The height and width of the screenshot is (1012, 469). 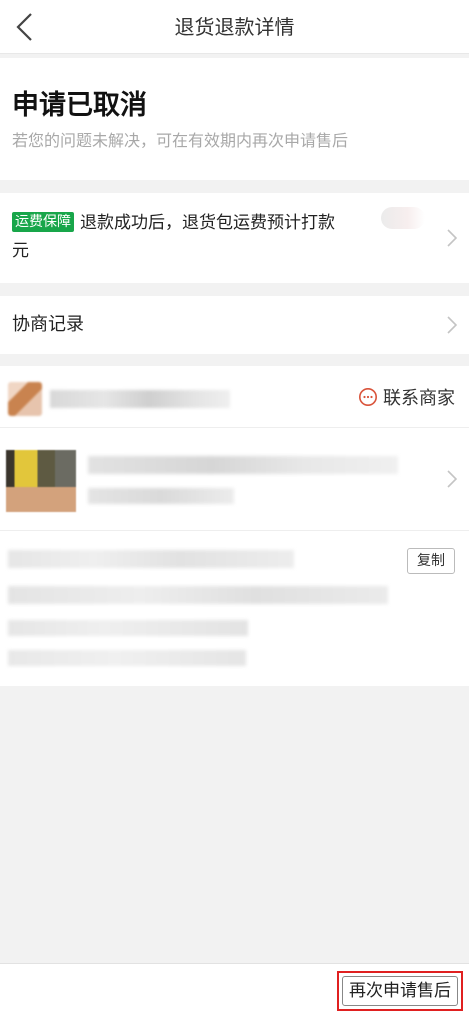 I want to click on contact-merchant-button: 联系商家, so click(x=406, y=397).